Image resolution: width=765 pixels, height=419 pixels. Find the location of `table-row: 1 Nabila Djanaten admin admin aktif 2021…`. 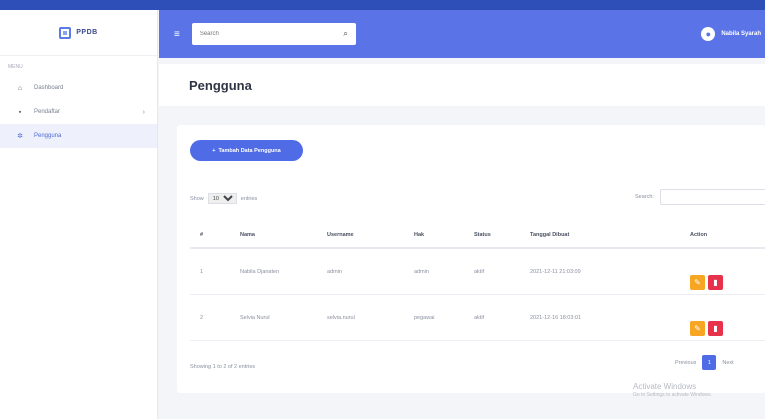

table-row: 1 Nabila Djanaten admin admin aktif 2021… is located at coordinates (477, 272).